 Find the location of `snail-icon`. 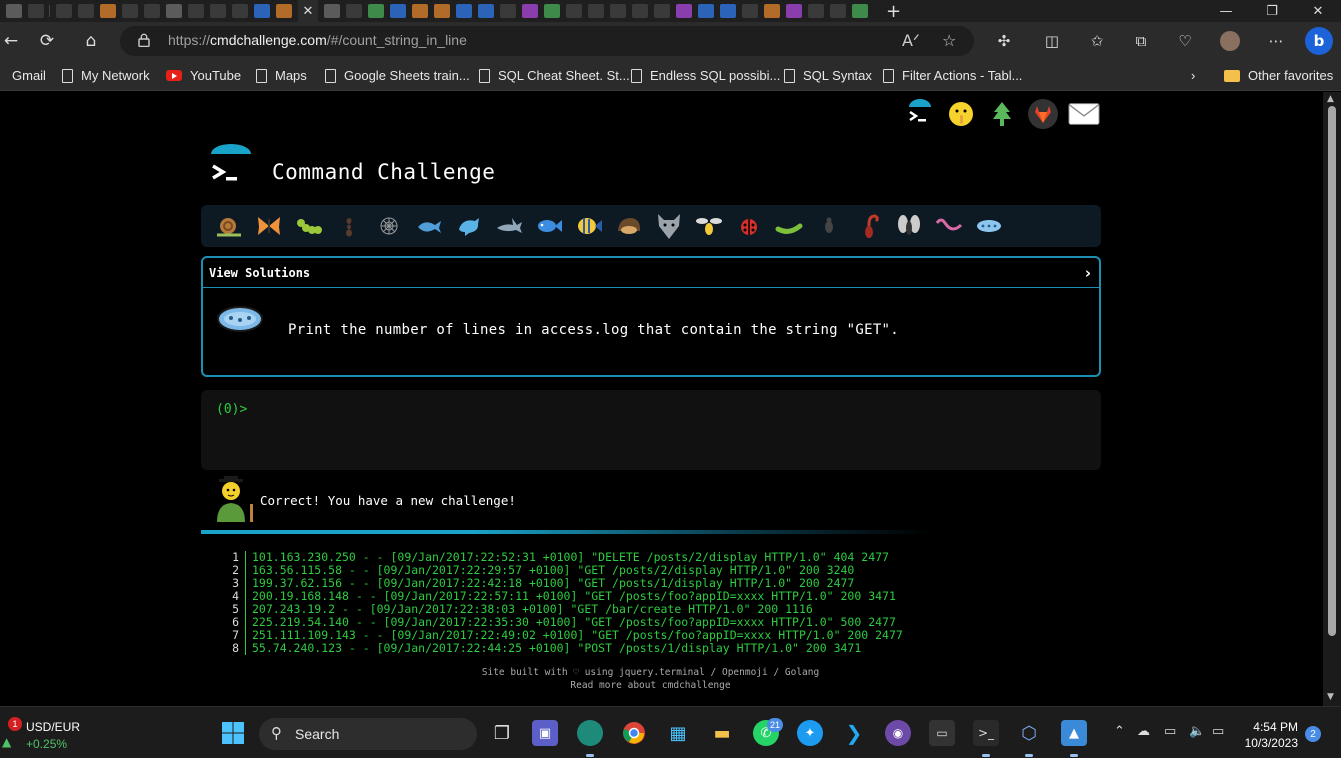

snail-icon is located at coordinates (229, 226).